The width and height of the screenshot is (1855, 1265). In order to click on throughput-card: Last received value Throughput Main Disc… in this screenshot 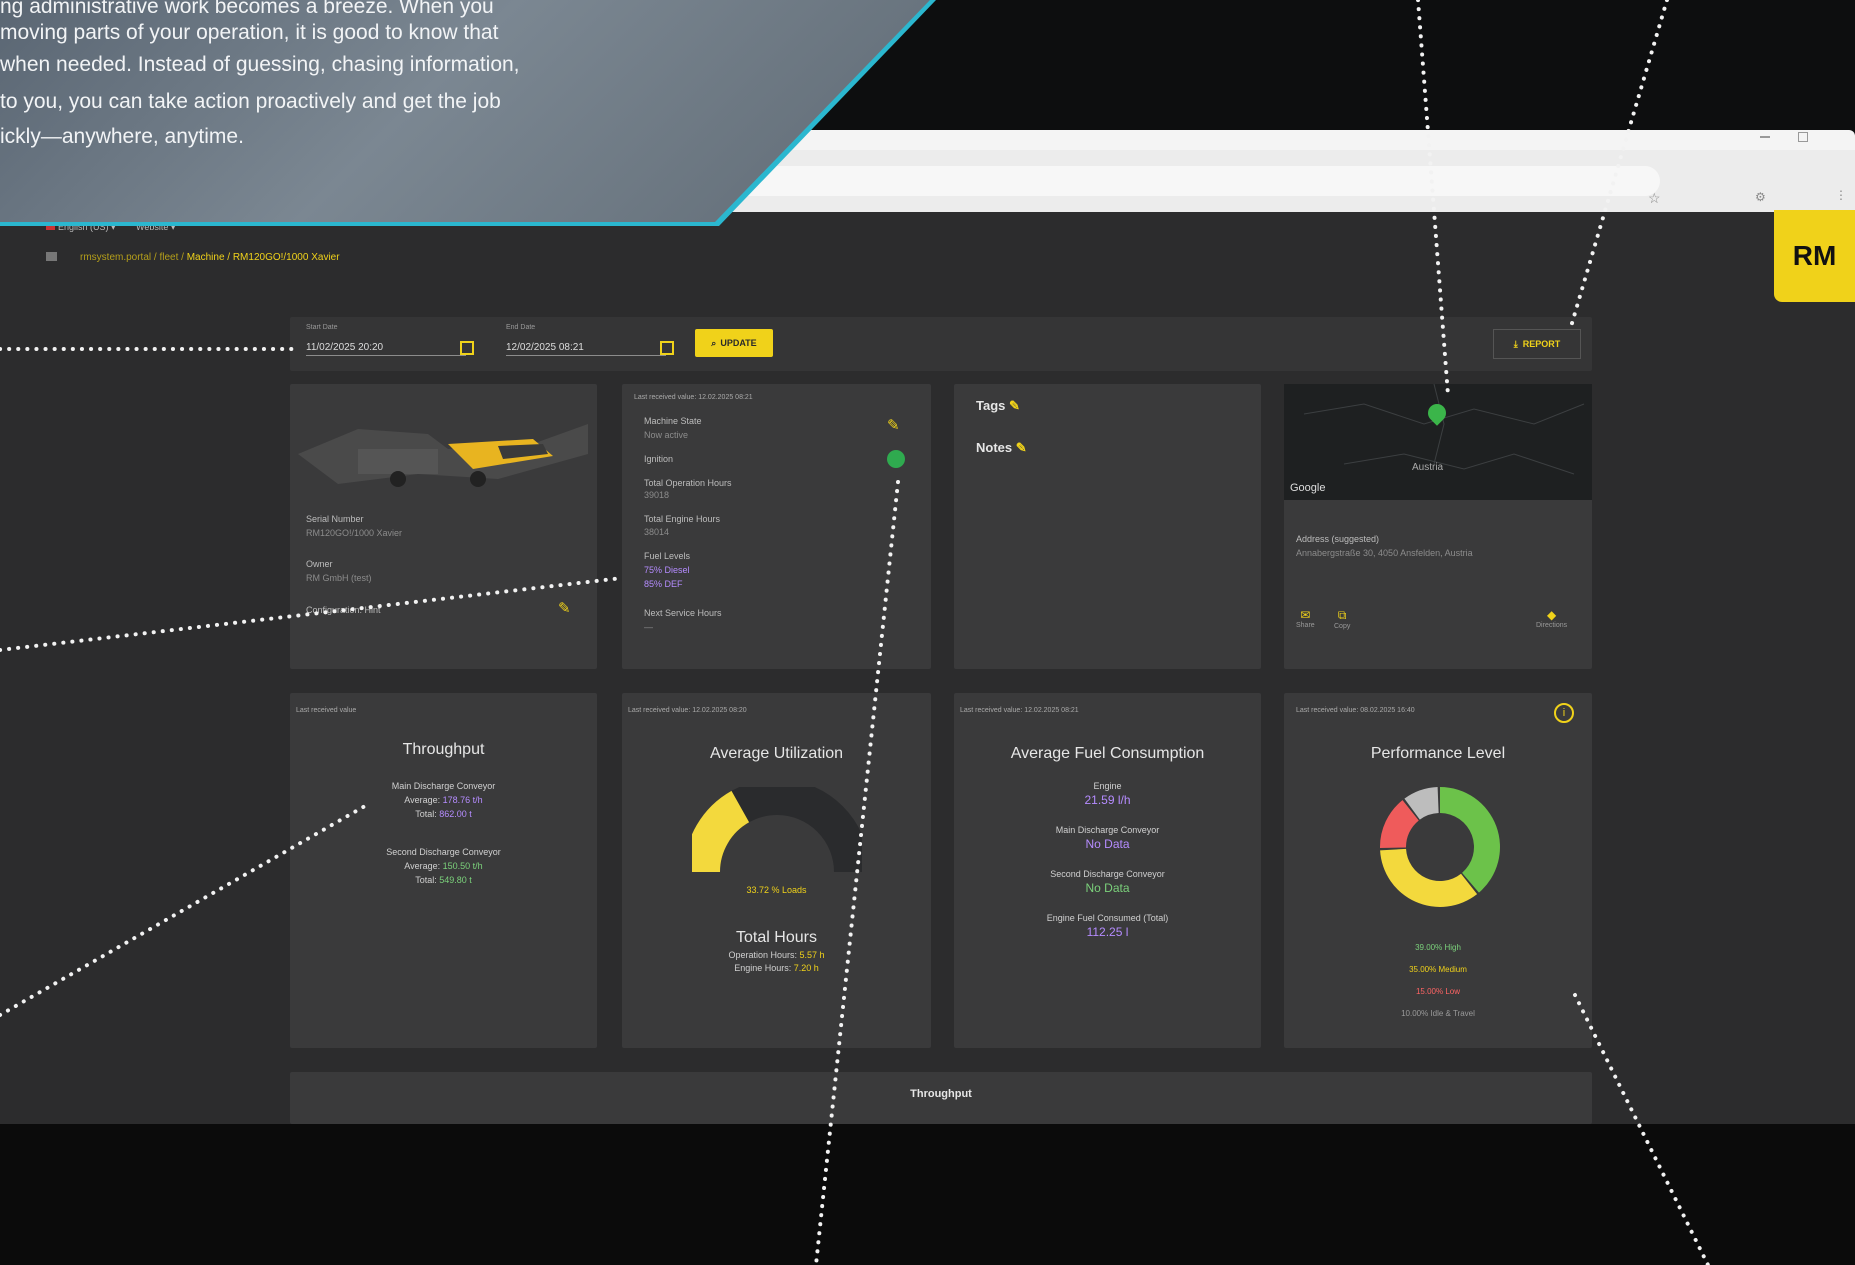, I will do `click(443, 870)`.